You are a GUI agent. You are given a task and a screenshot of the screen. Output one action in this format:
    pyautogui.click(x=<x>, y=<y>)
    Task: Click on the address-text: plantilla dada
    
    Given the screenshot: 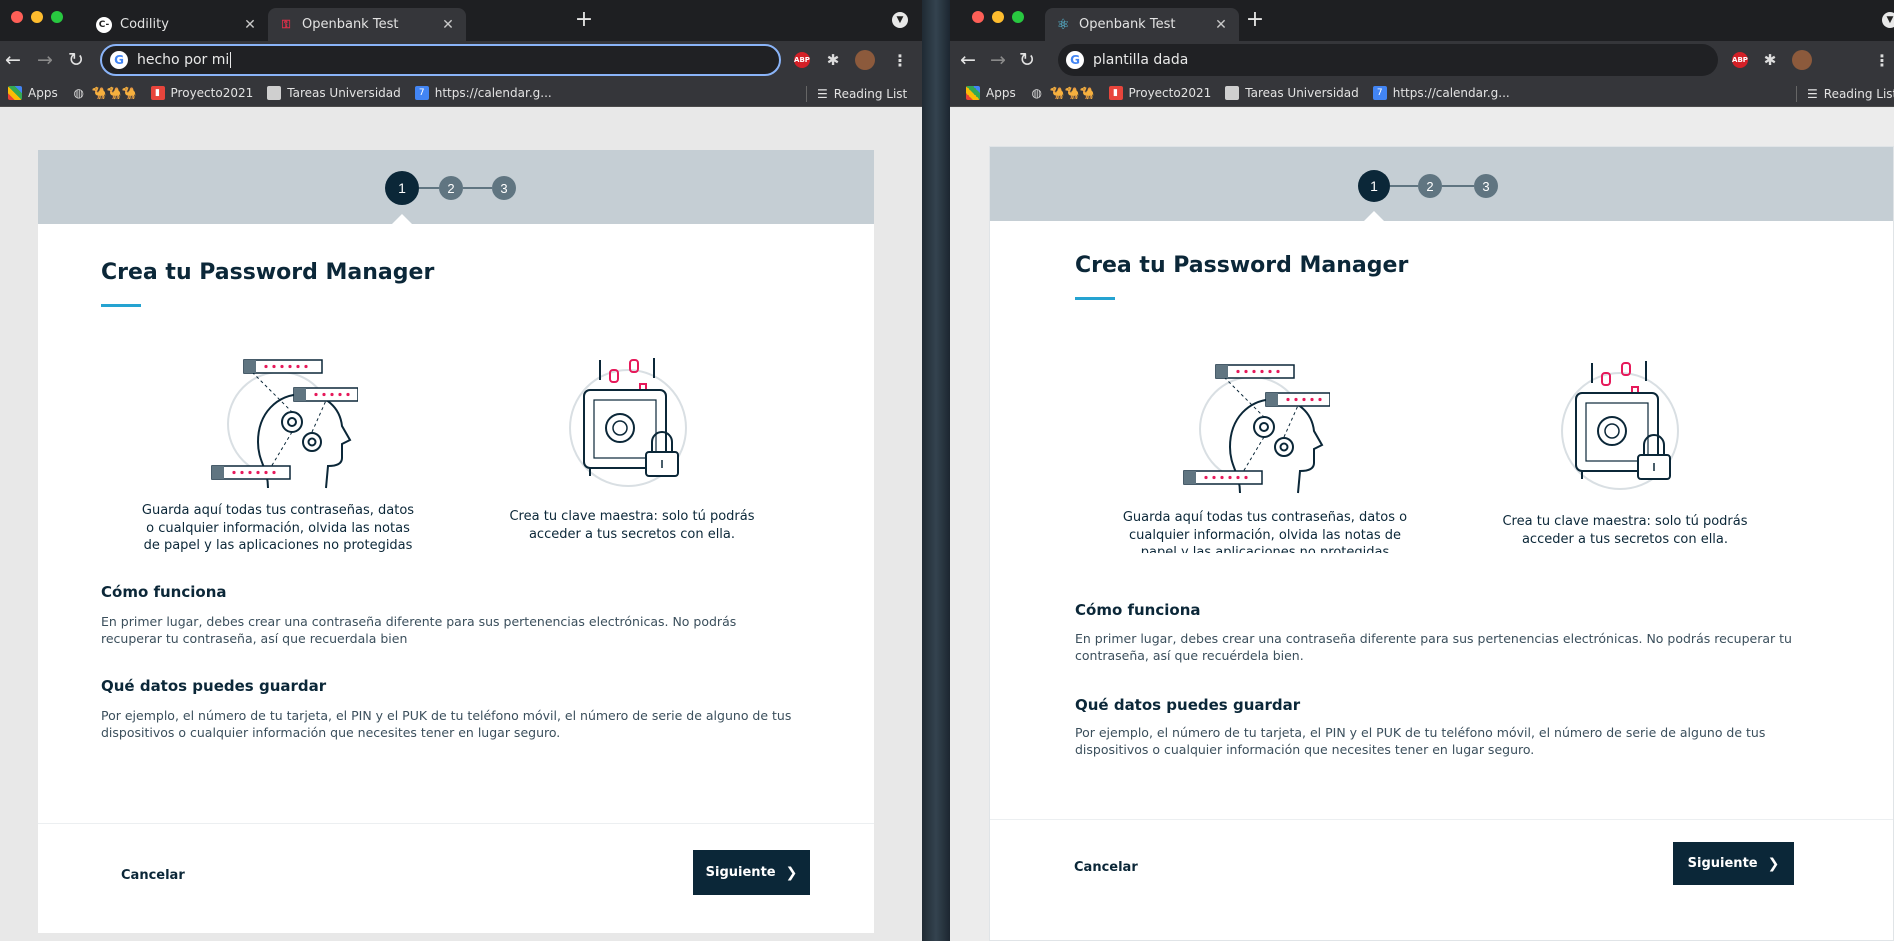 What is the action you would take?
    pyautogui.click(x=1140, y=60)
    